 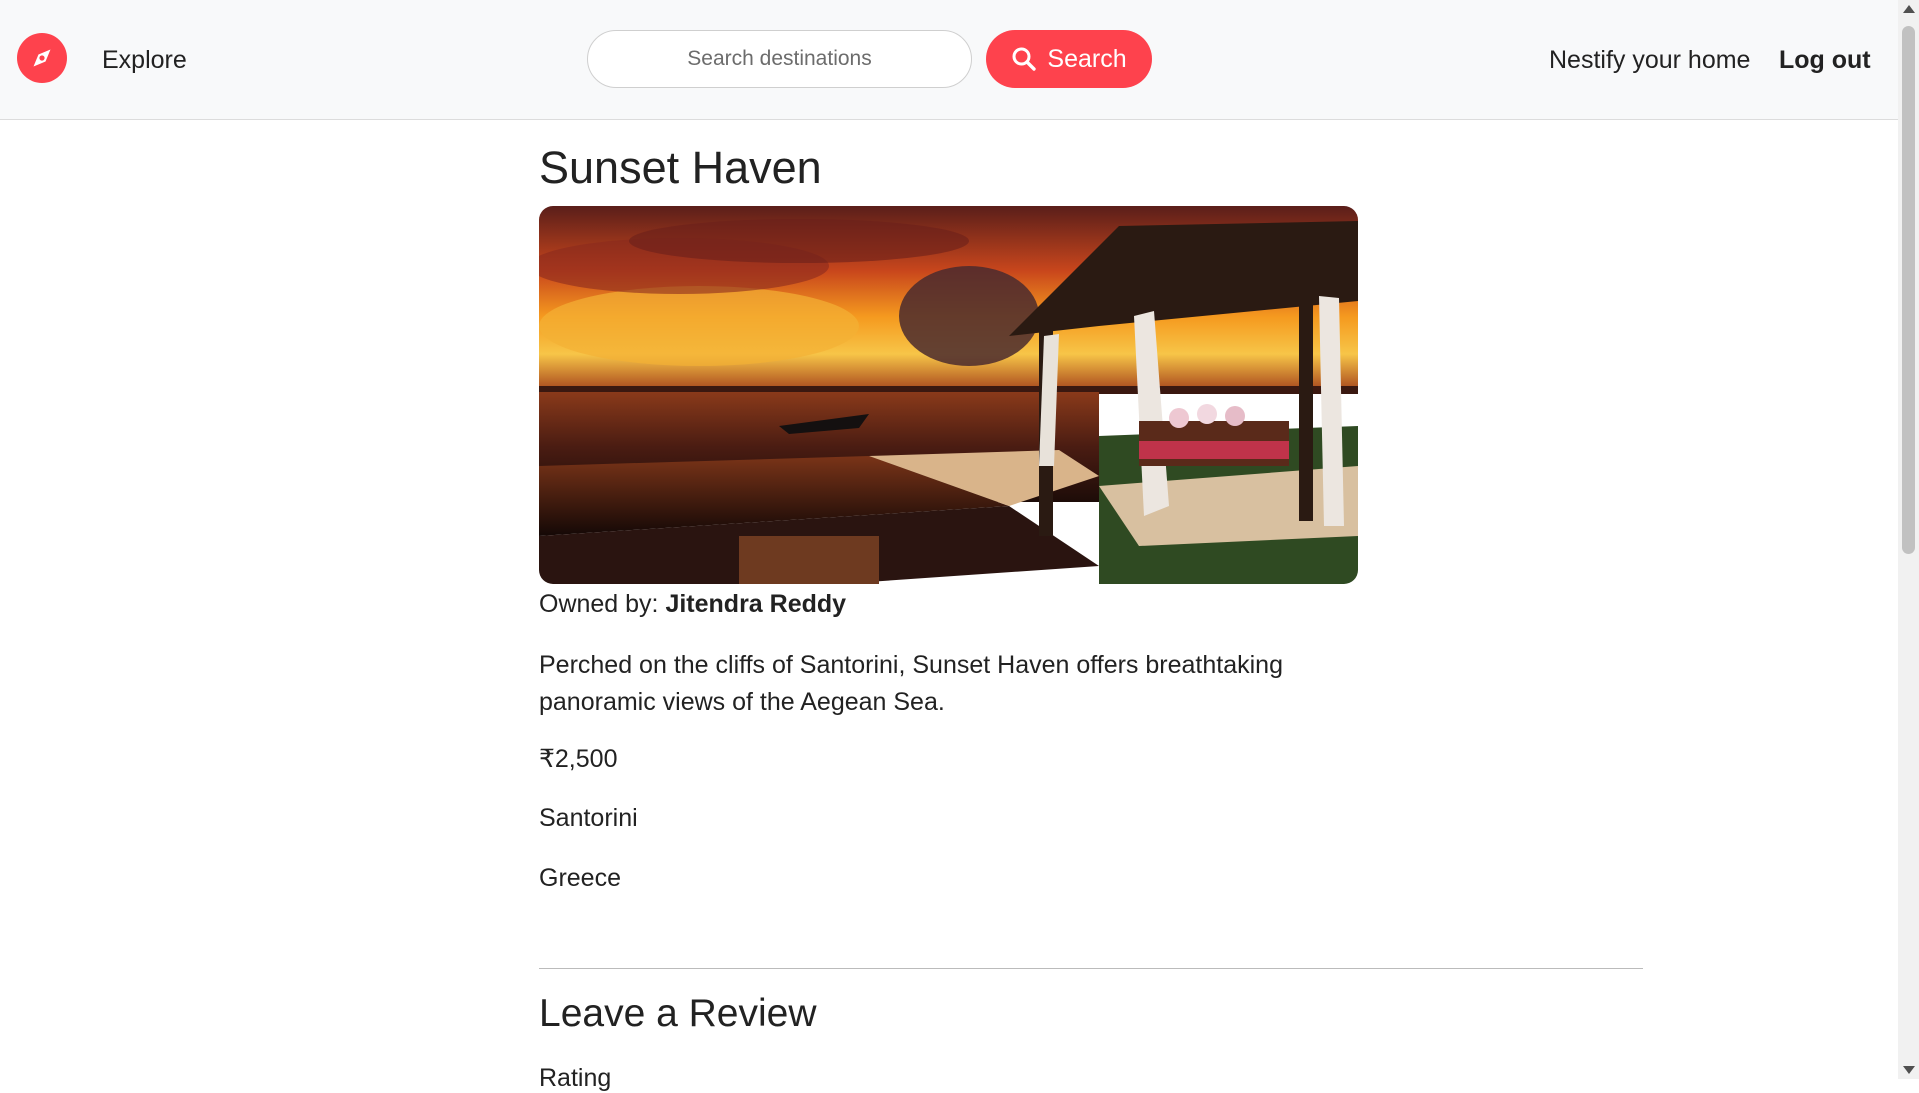 I want to click on search-button: Search, so click(x=1069, y=59).